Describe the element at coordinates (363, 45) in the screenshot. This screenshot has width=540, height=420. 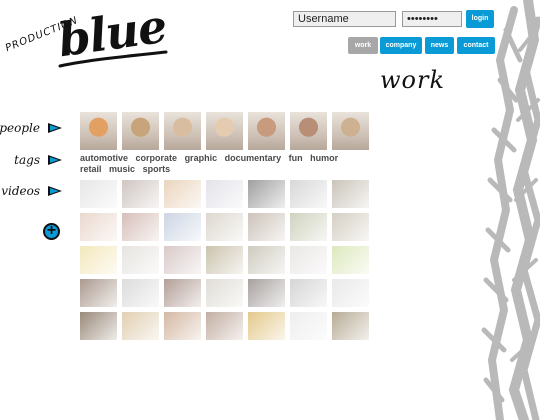
I see `nav-work-button: work` at that location.